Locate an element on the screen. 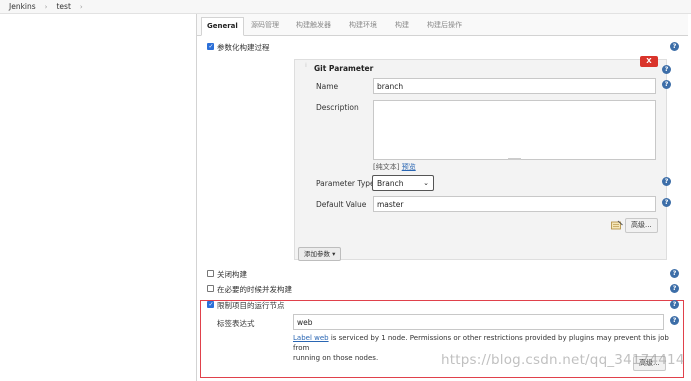  config-tabs: General 源码管理 构建触发器 构建环境 构建 构建后操作 is located at coordinates (442, 25).